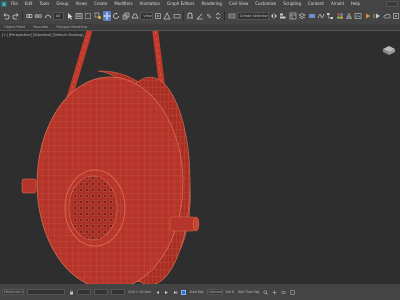 The height and width of the screenshot is (300, 400). What do you see at coordinates (302, 16) in the screenshot?
I see `toggle-layer-explorer-icon` at bounding box center [302, 16].